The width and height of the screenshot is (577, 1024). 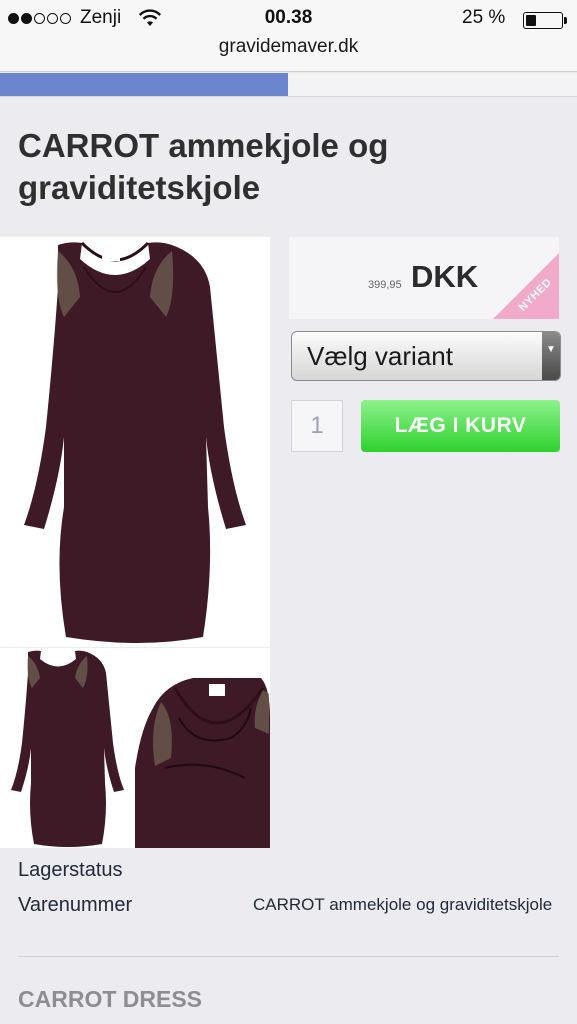 What do you see at coordinates (110, 999) in the screenshot?
I see `description-heading: CARROT DRESS` at bounding box center [110, 999].